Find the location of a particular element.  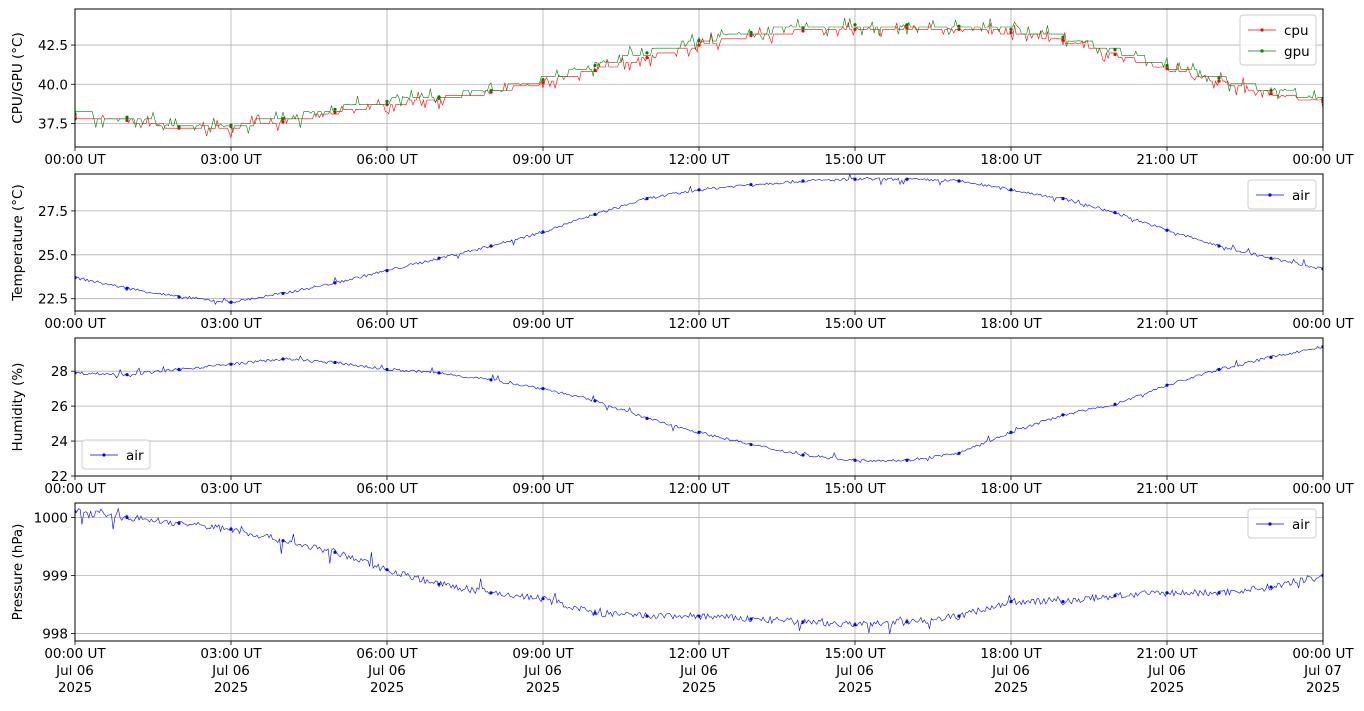

y-tick-label: 22 is located at coordinates (59, 477).